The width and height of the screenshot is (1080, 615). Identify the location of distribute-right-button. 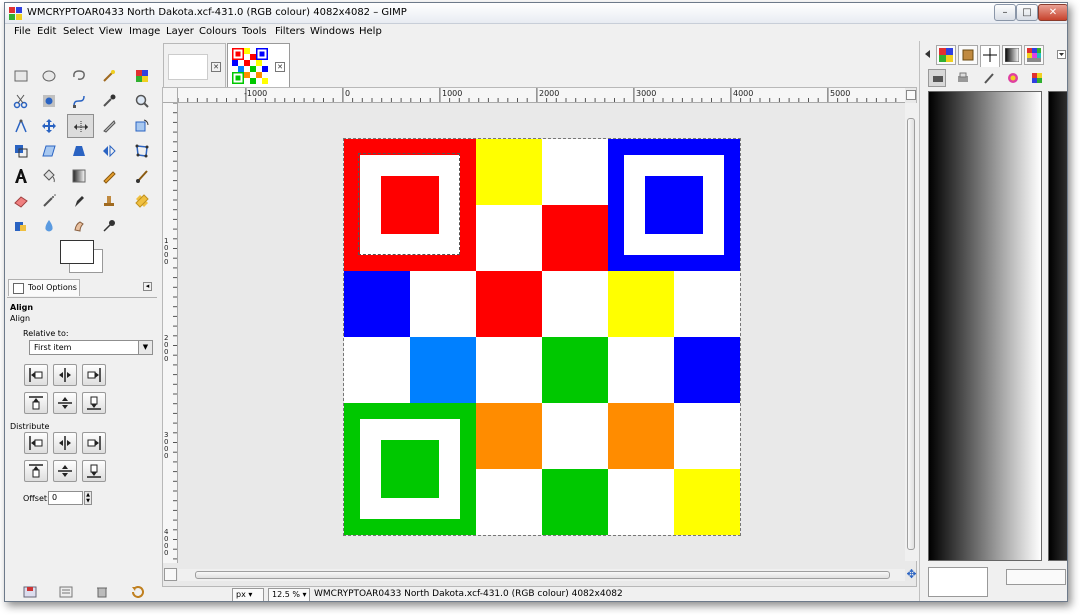
(94, 443).